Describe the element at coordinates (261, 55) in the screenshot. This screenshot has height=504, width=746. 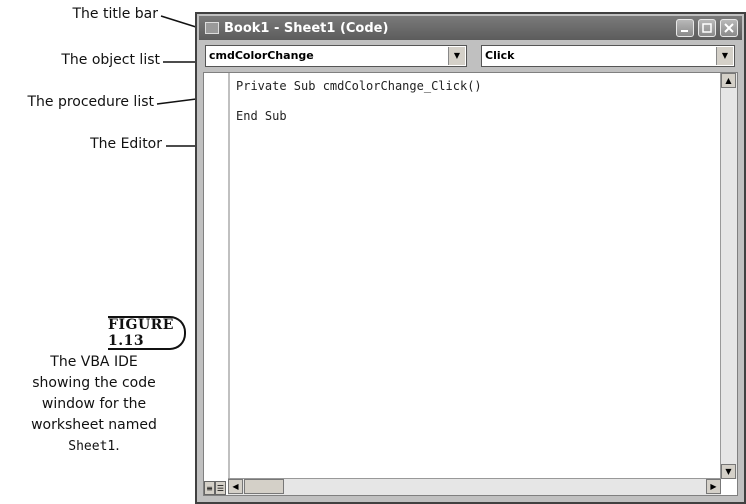
I see `object-list-value: cmdColorChange` at that location.